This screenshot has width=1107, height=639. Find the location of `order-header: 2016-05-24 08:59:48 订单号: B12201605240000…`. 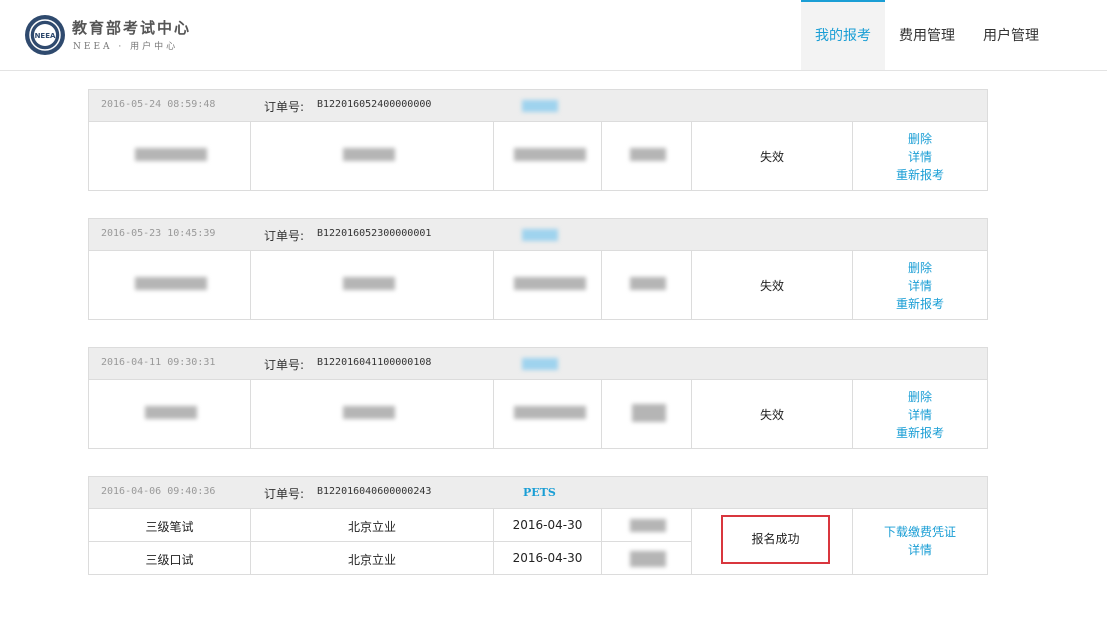

order-header: 2016-05-24 08:59:48 订单号: B12201605240000… is located at coordinates (538, 106).